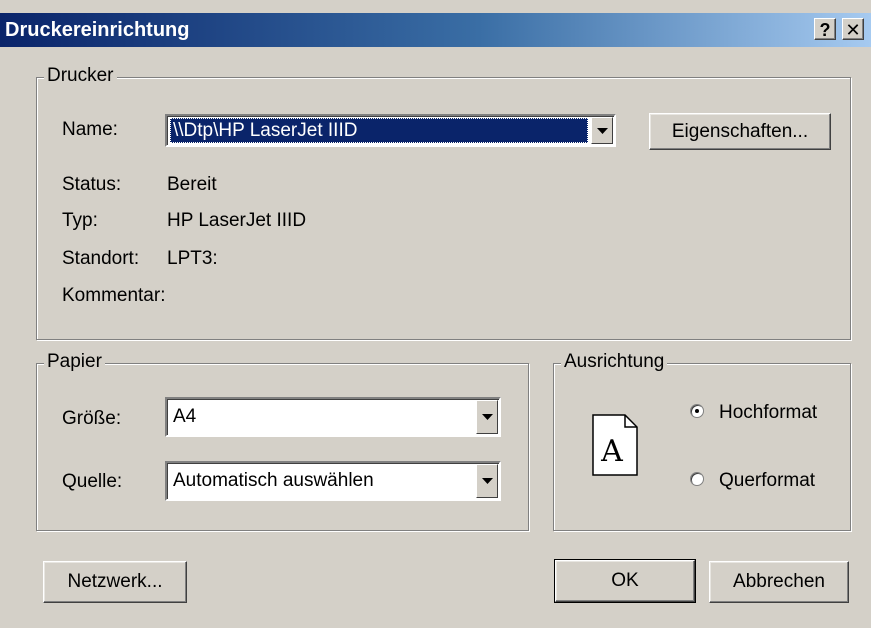 The height and width of the screenshot is (628, 871). What do you see at coordinates (192, 184) in the screenshot?
I see `status-value: Bereit` at bounding box center [192, 184].